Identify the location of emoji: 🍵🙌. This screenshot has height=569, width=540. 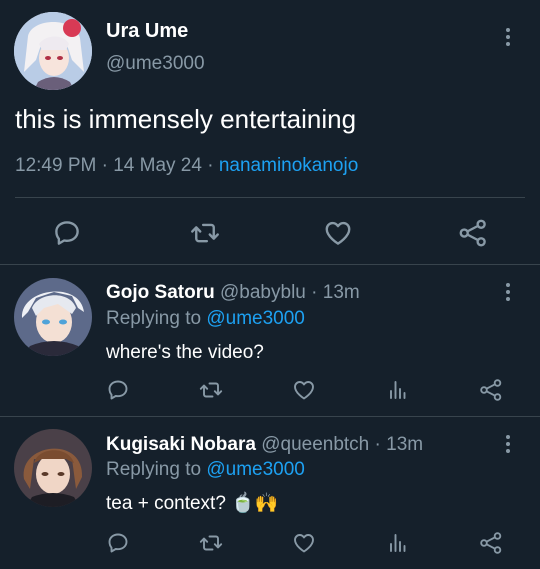
(255, 503).